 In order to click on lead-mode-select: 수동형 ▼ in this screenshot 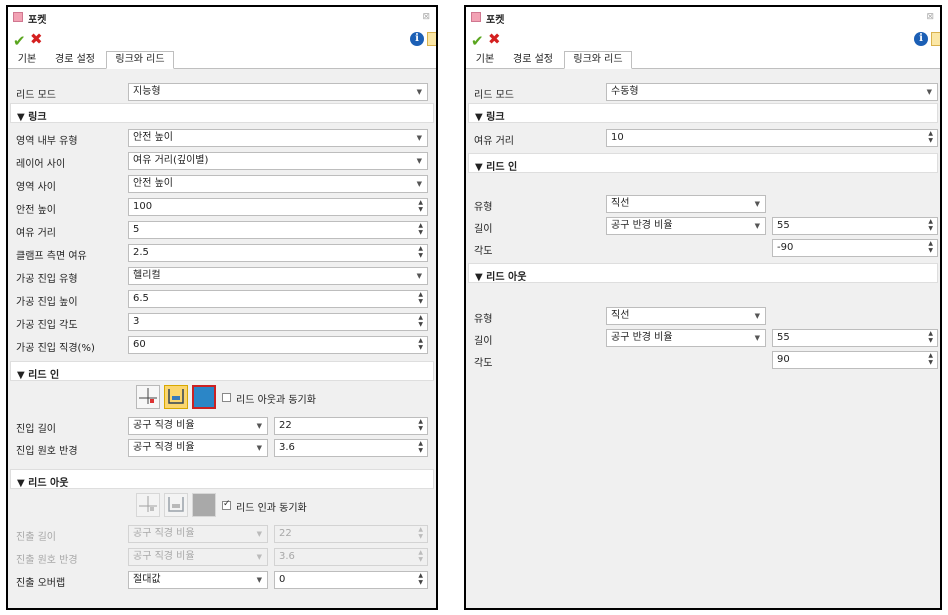, I will do `click(772, 92)`.